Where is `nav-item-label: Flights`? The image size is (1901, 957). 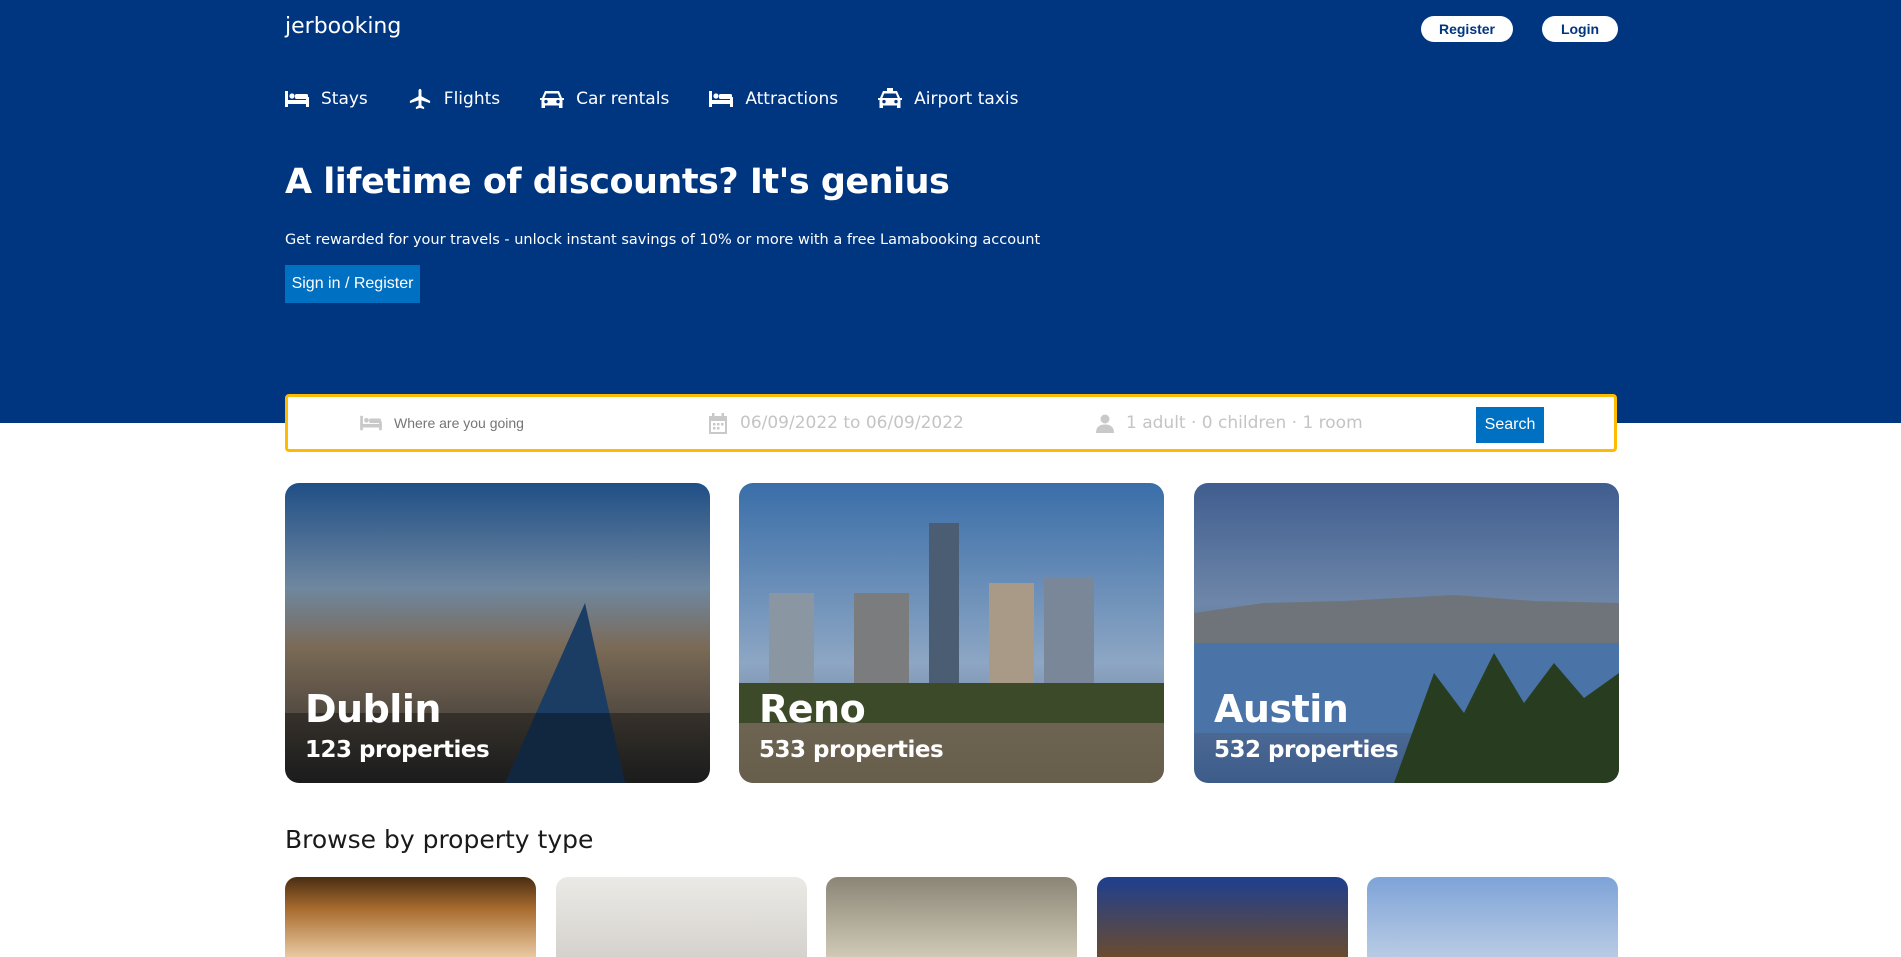
nav-item-label: Flights is located at coordinates (472, 99).